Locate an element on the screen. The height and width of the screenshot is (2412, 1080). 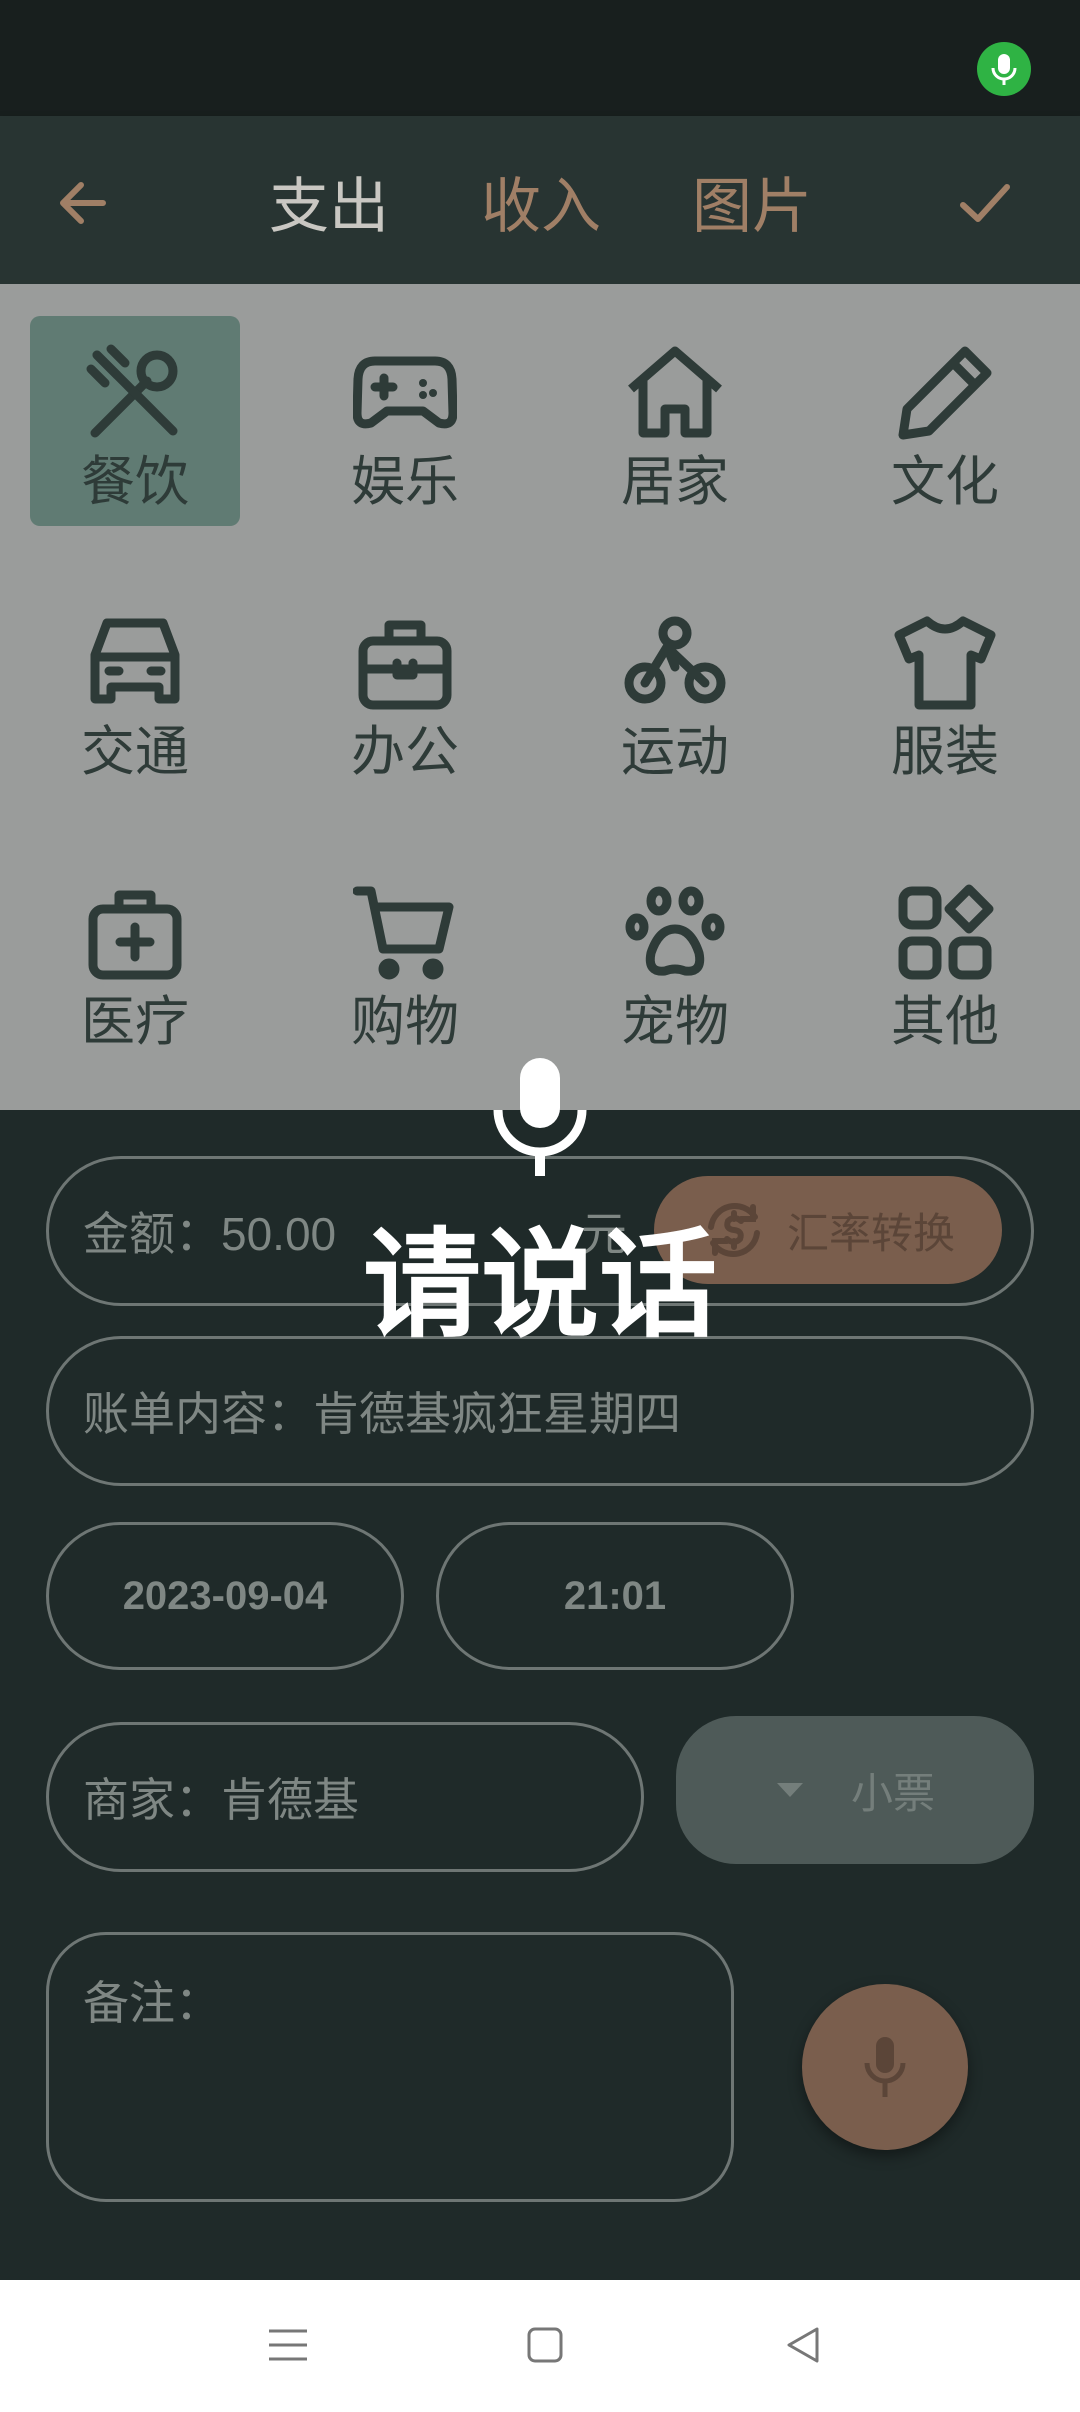
receipt-label: 小票 is located at coordinates (892, 1793).